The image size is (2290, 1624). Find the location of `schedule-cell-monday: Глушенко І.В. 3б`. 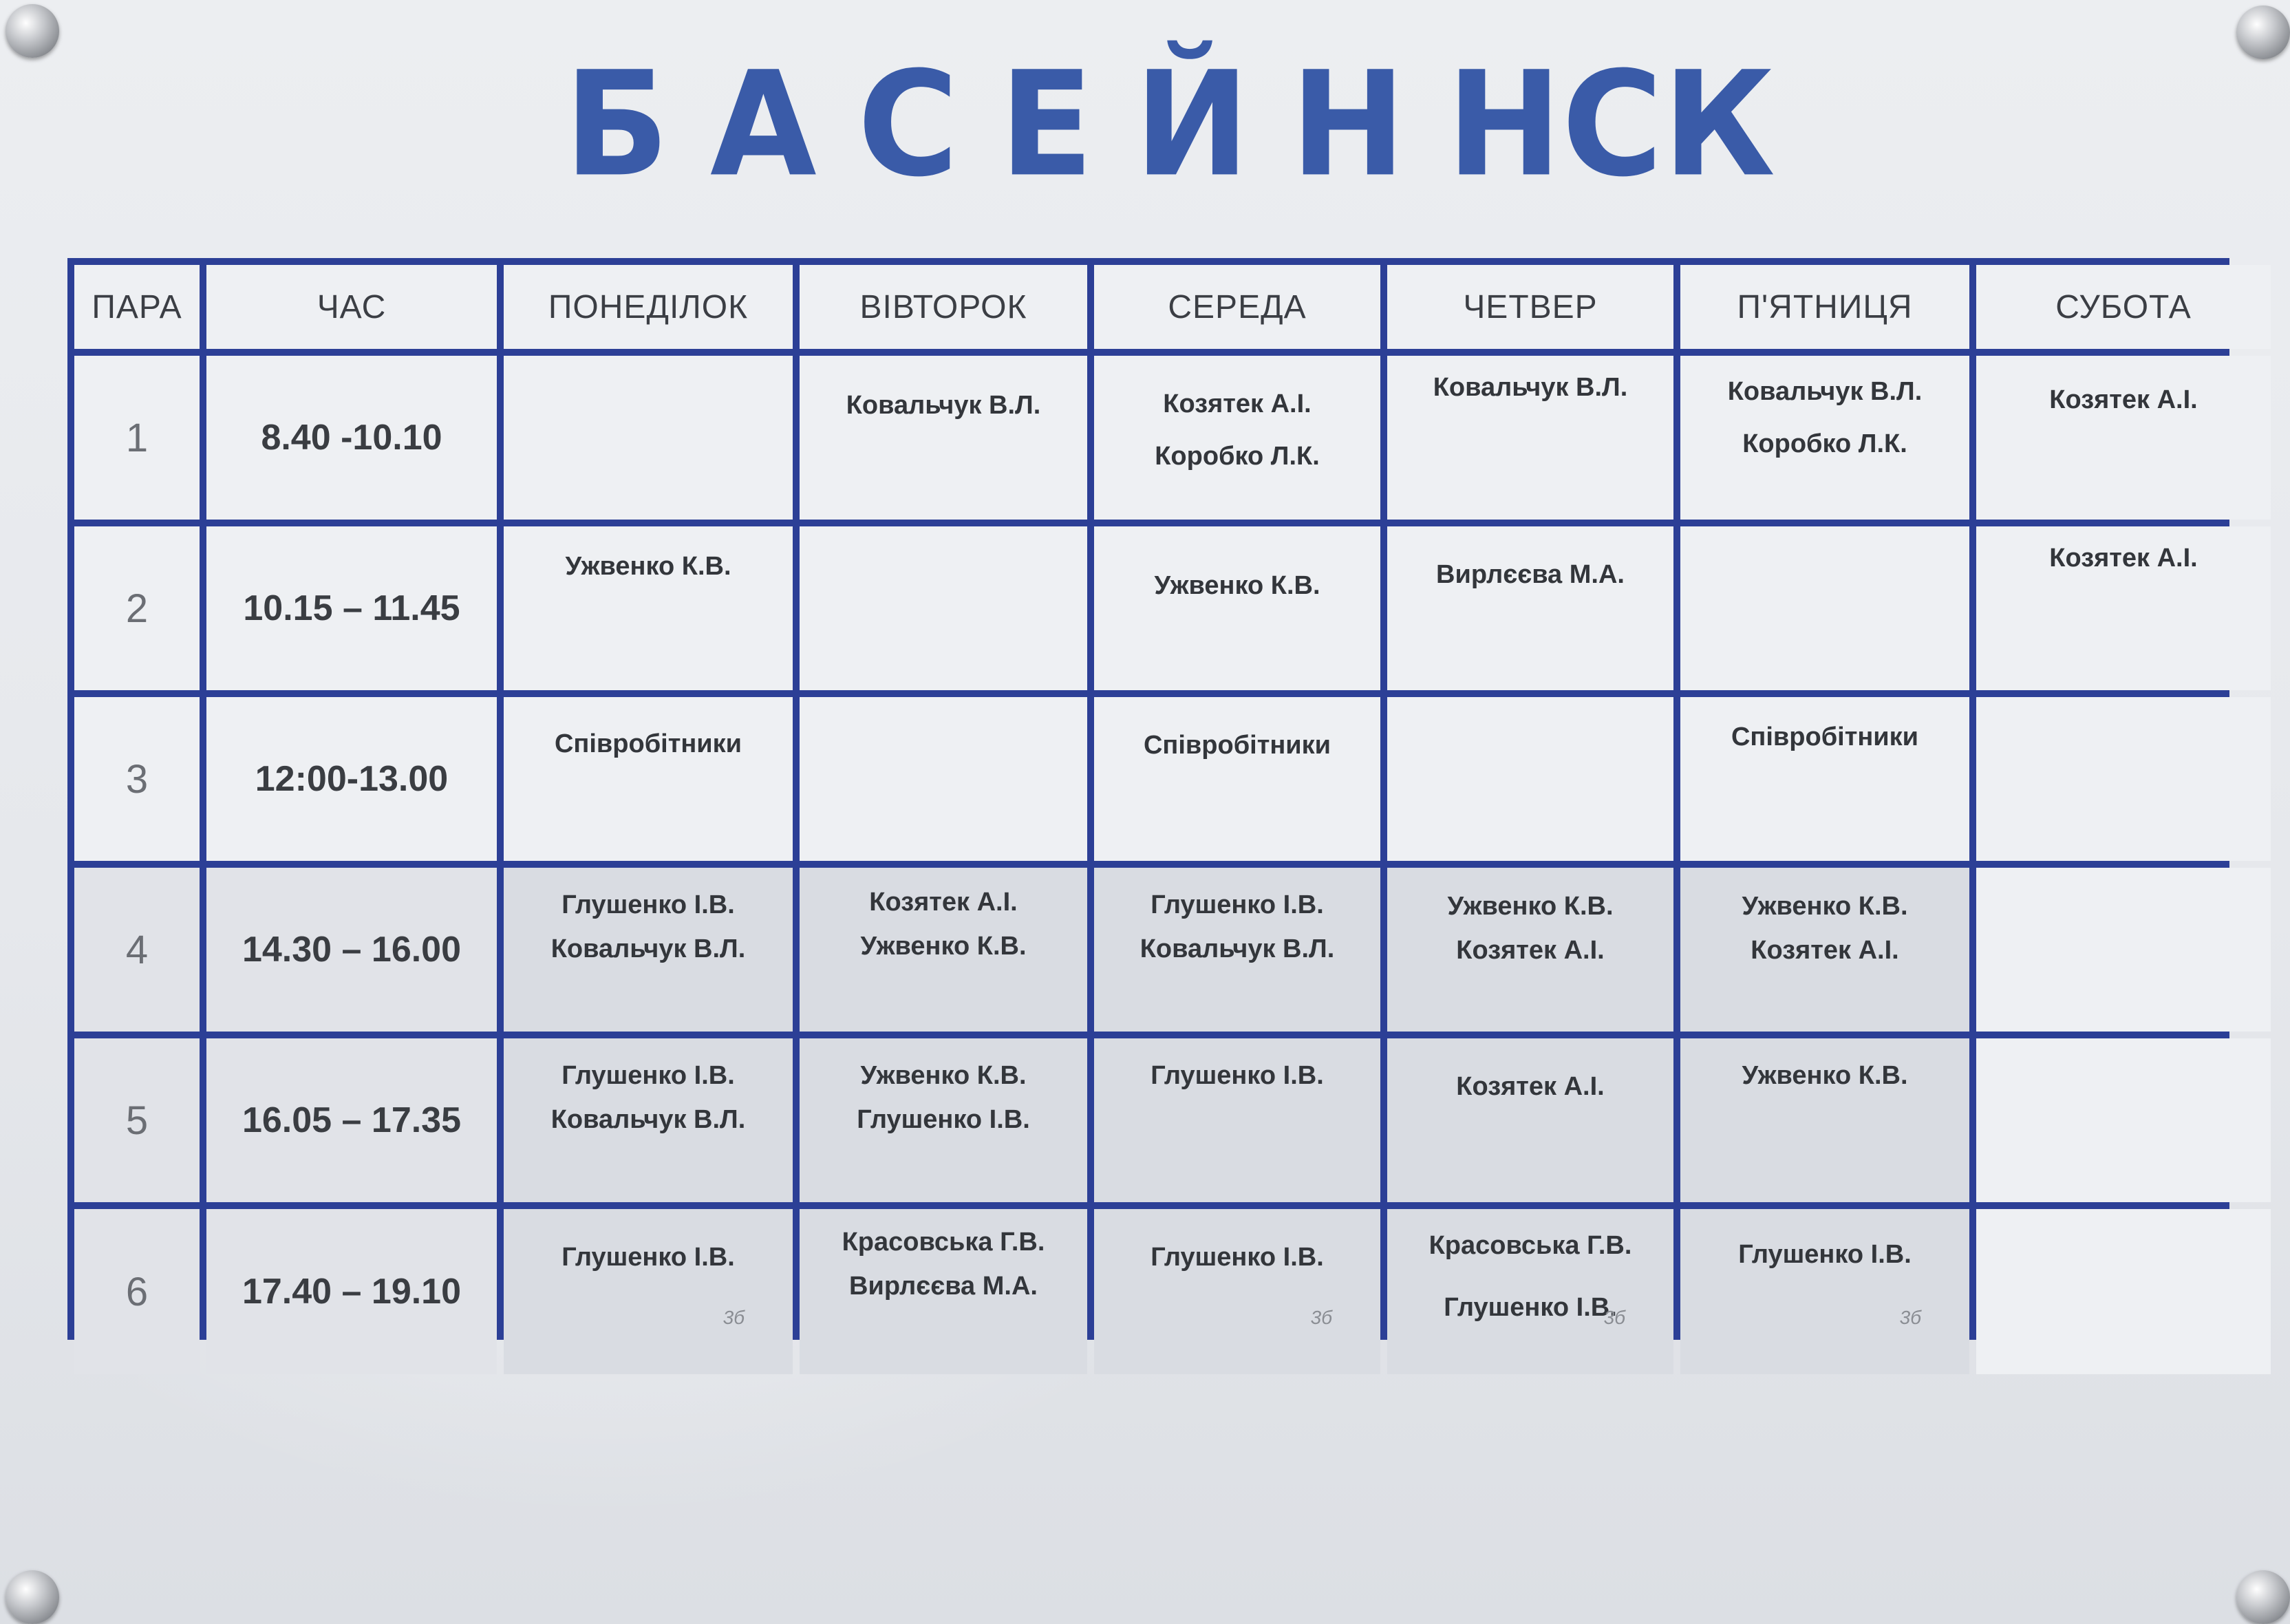

schedule-cell-monday: Глушенко І.В. 3б is located at coordinates (648, 1291).